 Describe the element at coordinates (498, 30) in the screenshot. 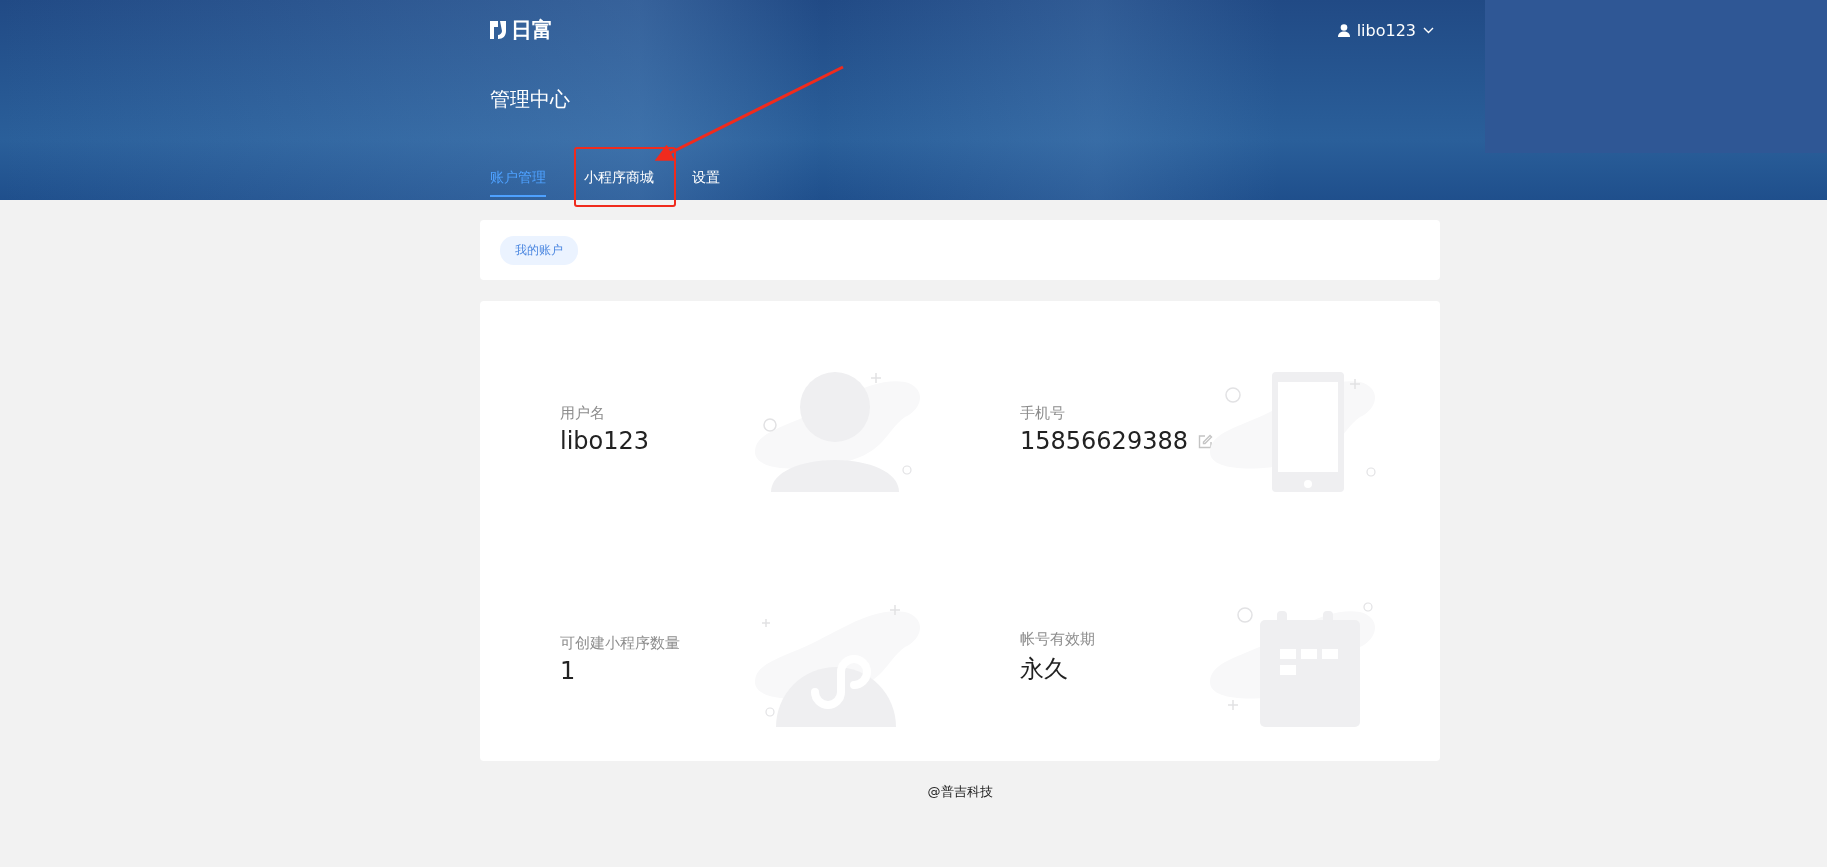

I see `logo-icon` at that location.